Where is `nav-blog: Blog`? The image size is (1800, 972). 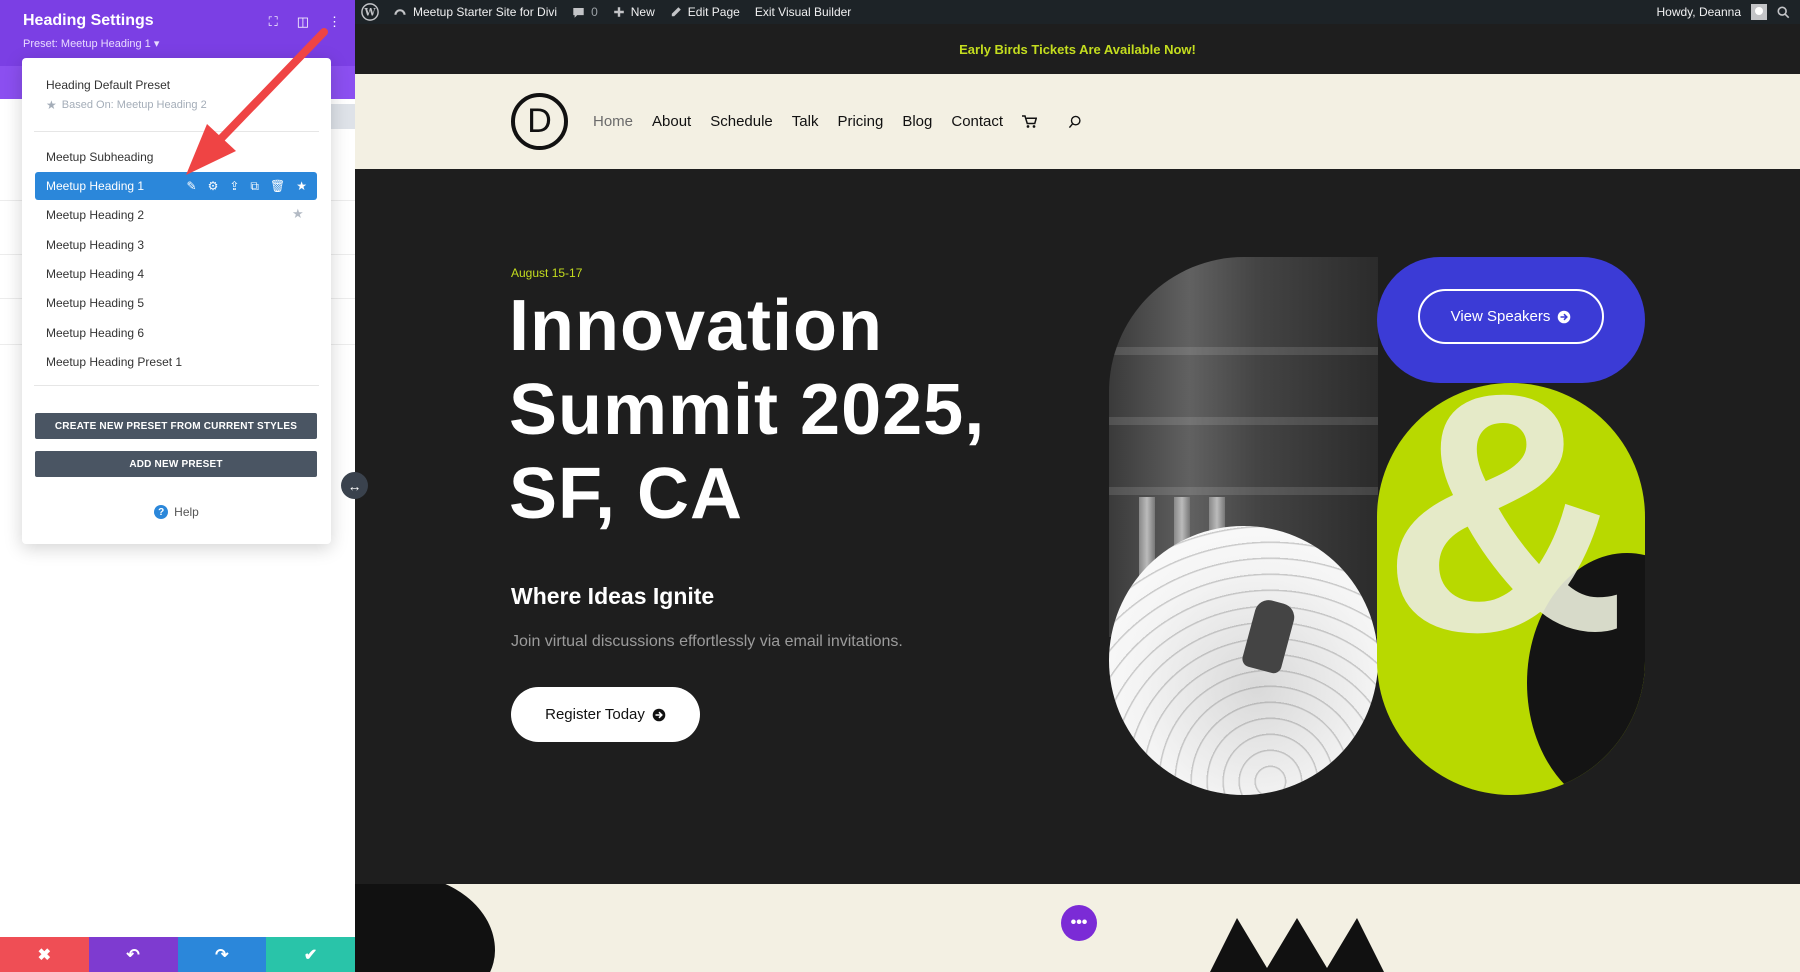
nav-blog: Blog is located at coordinates (917, 121).